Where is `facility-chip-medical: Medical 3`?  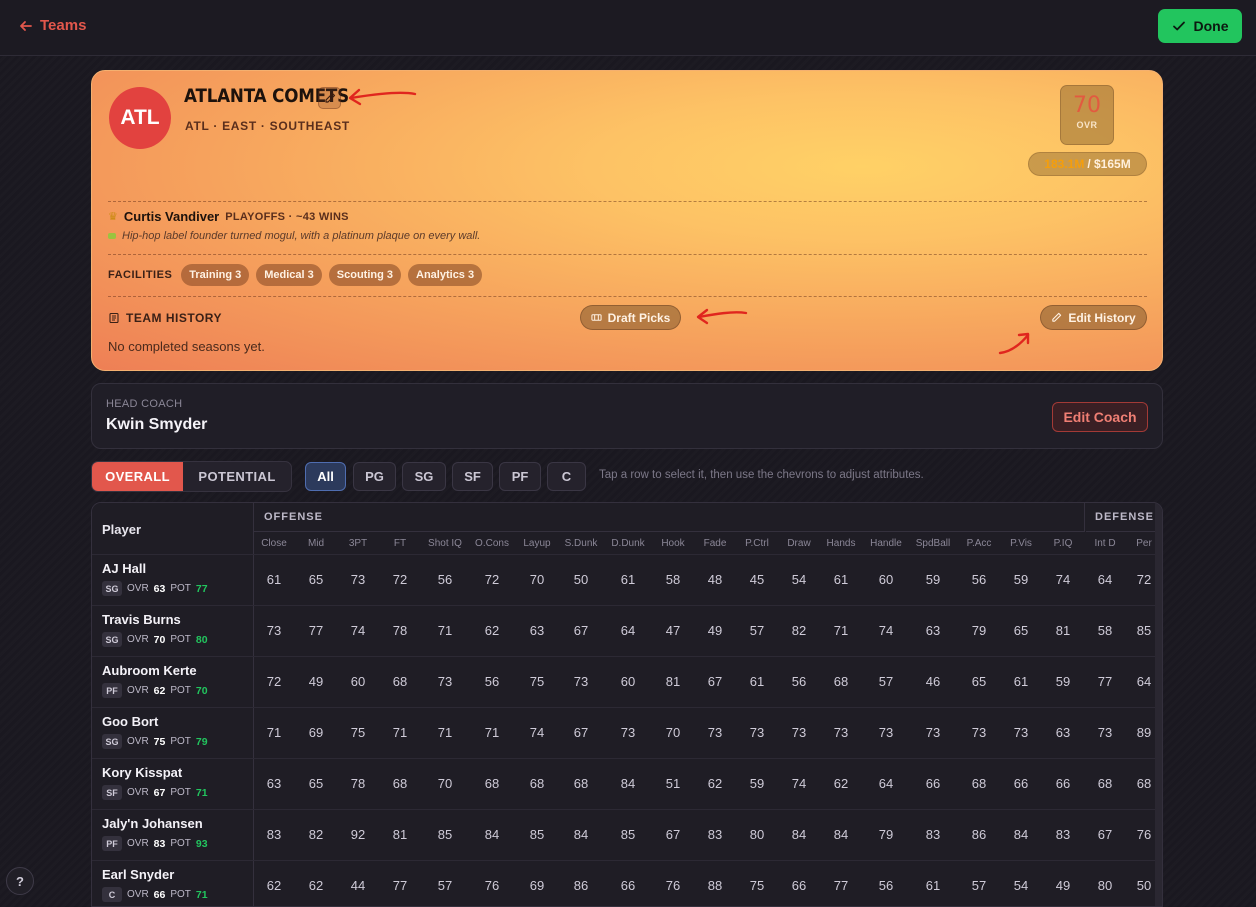
facility-chip-medical: Medical 3 is located at coordinates (289, 275).